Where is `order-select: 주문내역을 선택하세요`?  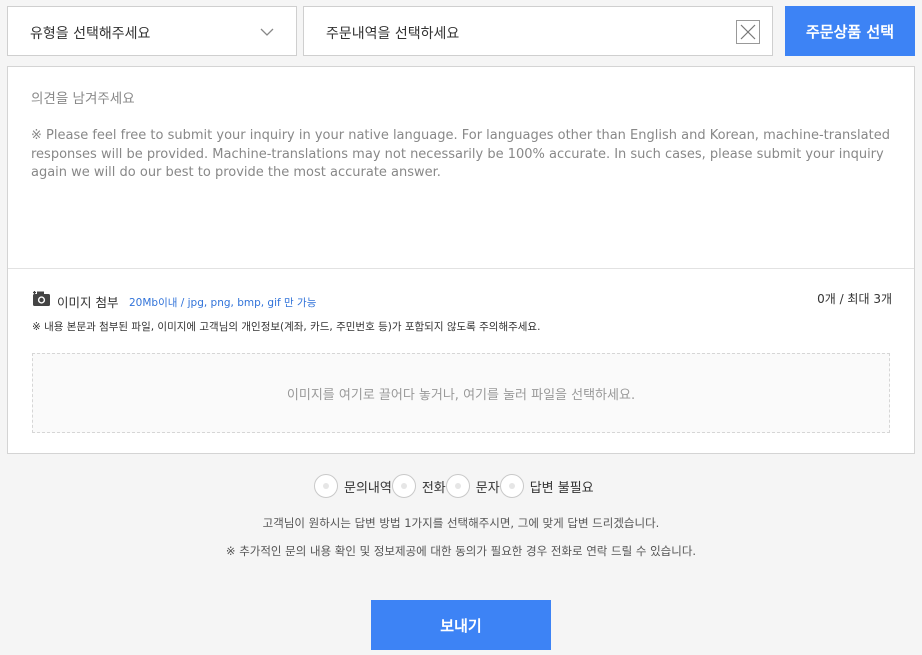
order-select: 주문내역을 선택하세요 is located at coordinates (538, 31).